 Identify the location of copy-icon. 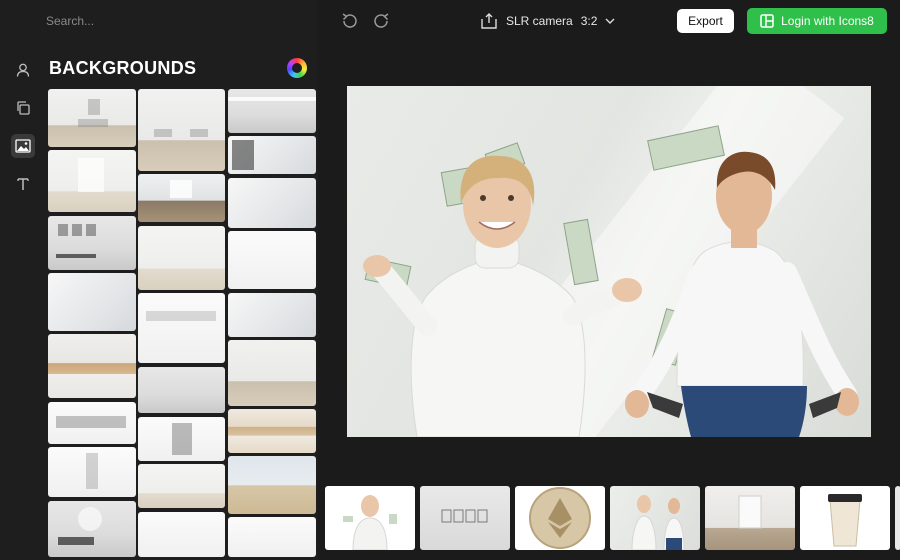
(23, 108).